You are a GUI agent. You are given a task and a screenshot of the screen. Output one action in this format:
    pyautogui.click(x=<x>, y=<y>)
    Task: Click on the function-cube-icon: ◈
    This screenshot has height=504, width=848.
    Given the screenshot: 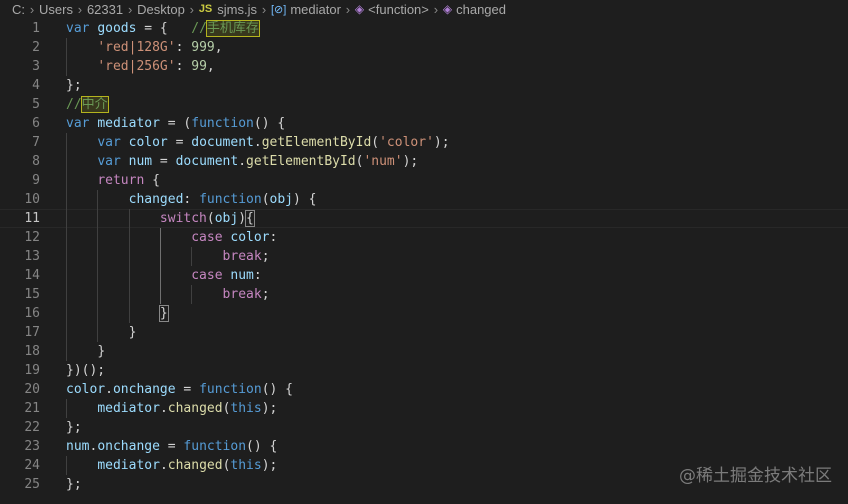 What is the action you would take?
    pyautogui.click(x=359, y=9)
    